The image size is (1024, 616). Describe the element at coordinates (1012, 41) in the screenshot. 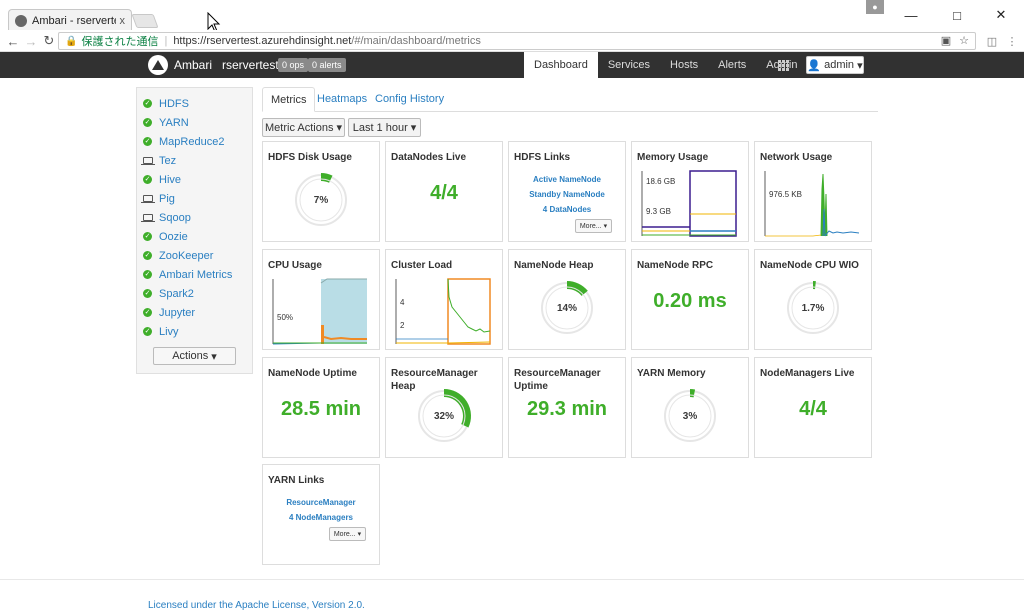

I see `menu-icon: ⋮` at that location.